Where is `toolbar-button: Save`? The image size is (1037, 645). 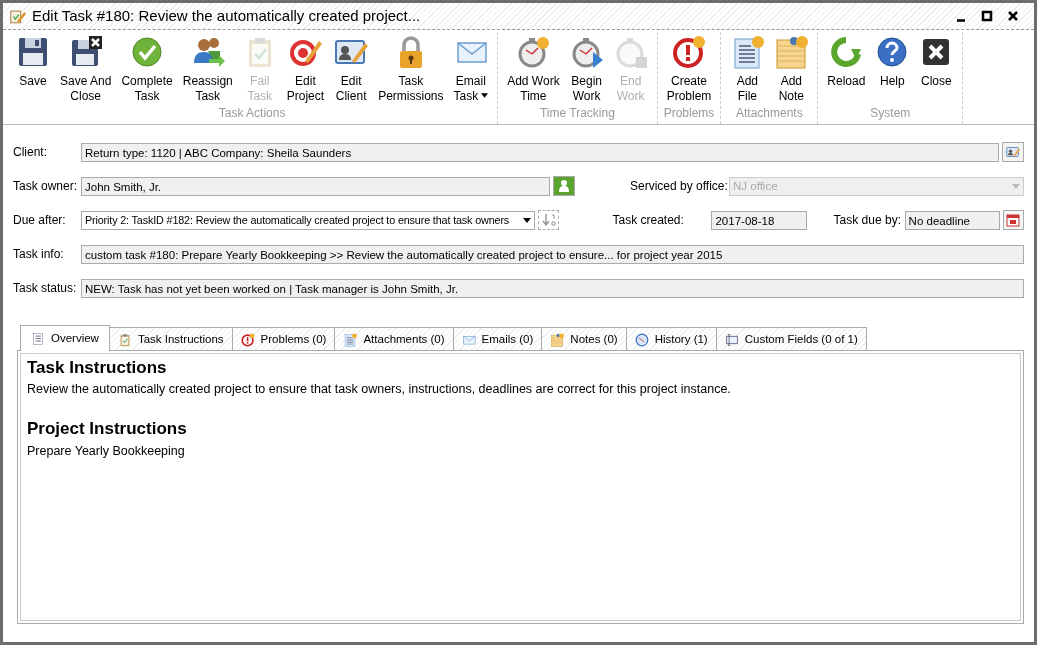
toolbar-button: Save is located at coordinates (33, 68).